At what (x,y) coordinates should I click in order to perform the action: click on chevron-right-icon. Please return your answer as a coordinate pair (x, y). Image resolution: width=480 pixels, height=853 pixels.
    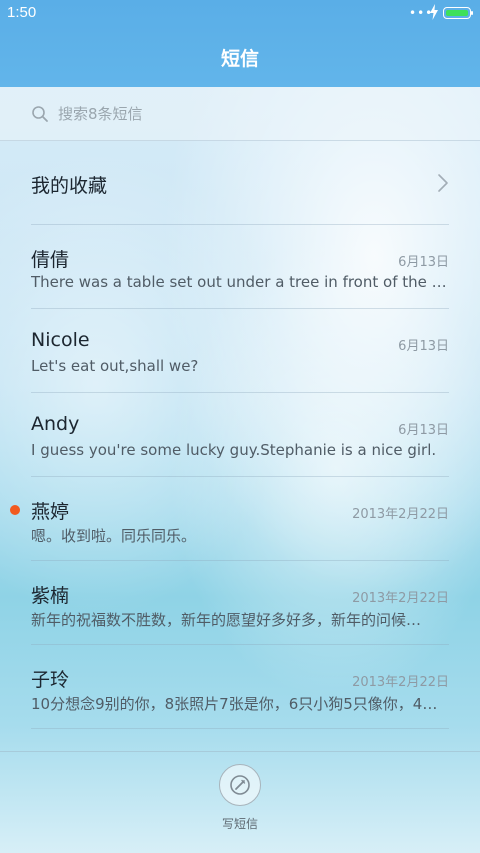
    Looking at the image, I should click on (443, 183).